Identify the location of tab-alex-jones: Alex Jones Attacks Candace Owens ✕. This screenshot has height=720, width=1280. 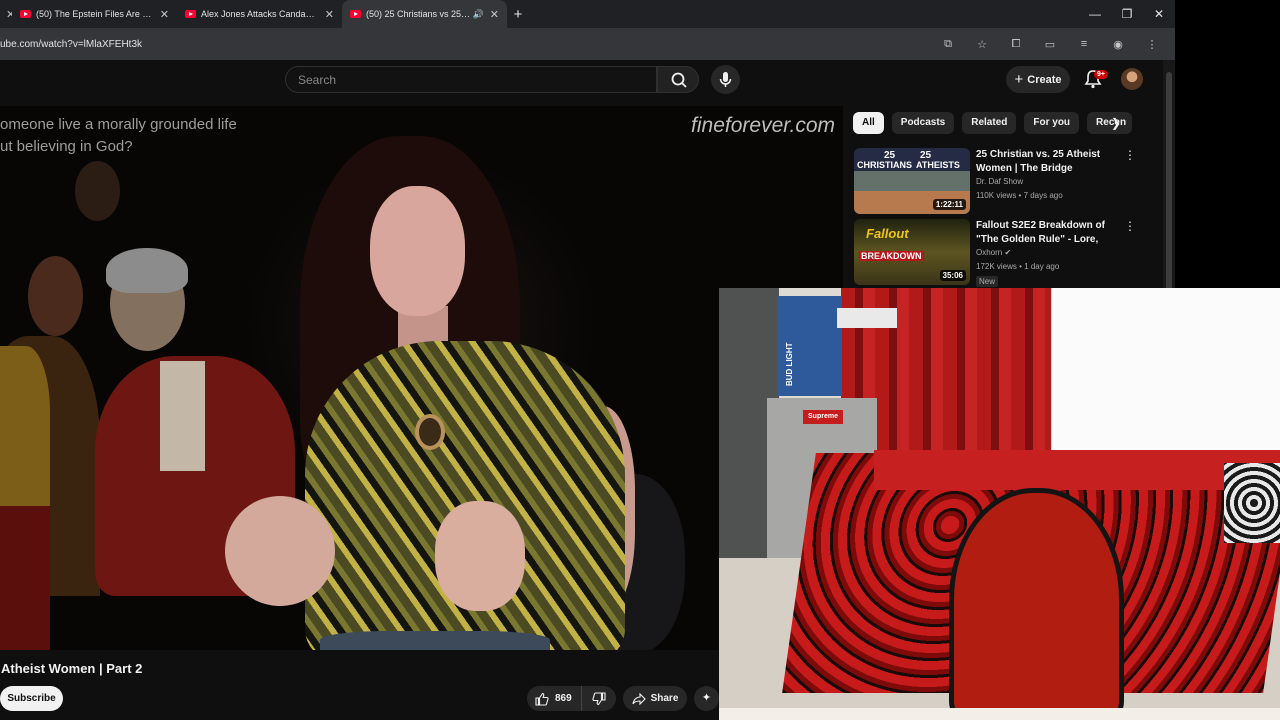
(259, 14).